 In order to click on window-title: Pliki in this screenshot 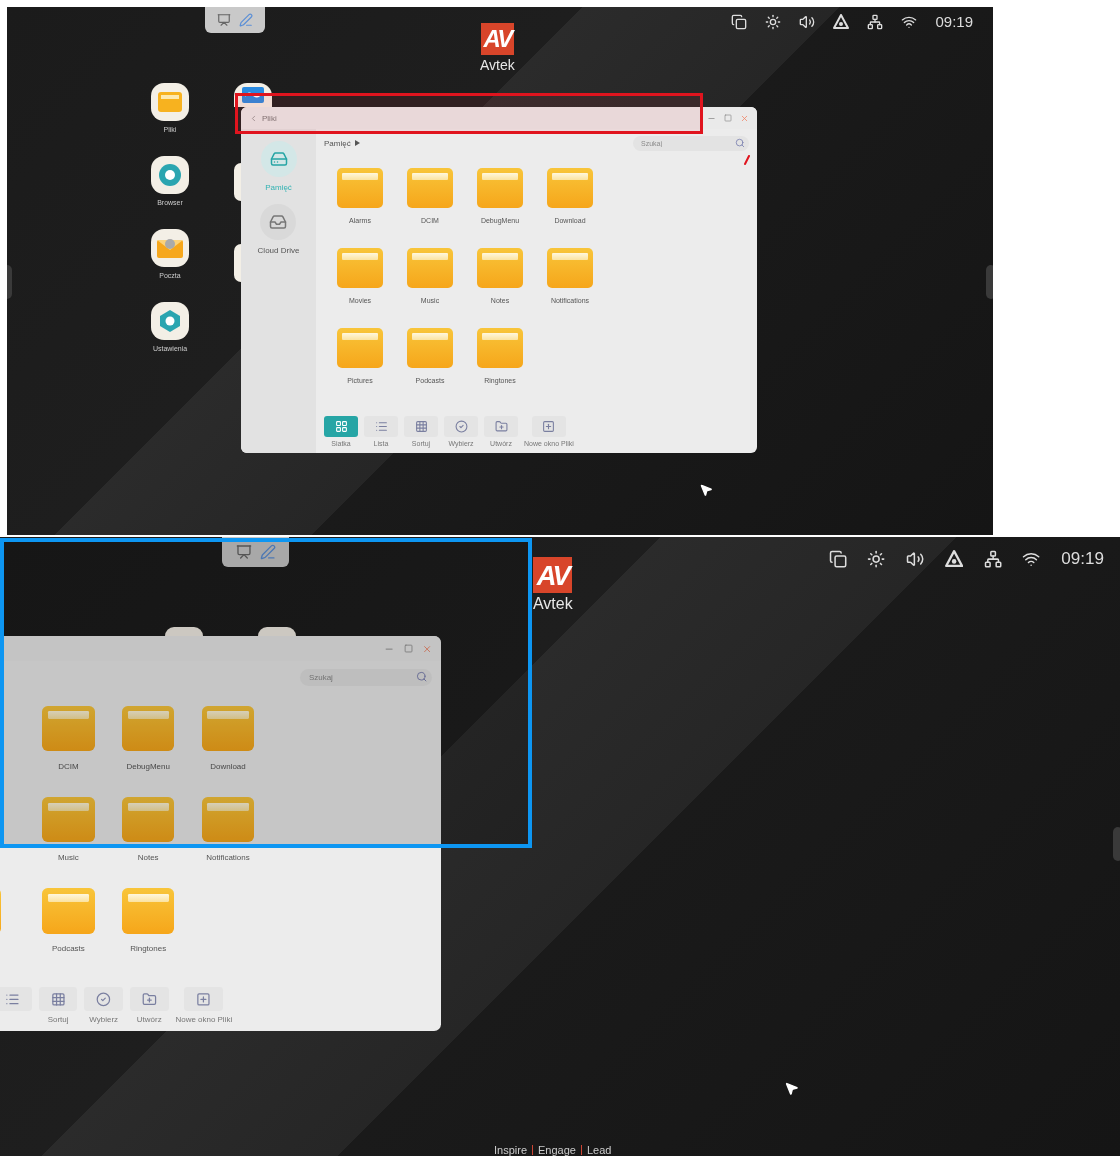, I will do `click(269, 118)`.